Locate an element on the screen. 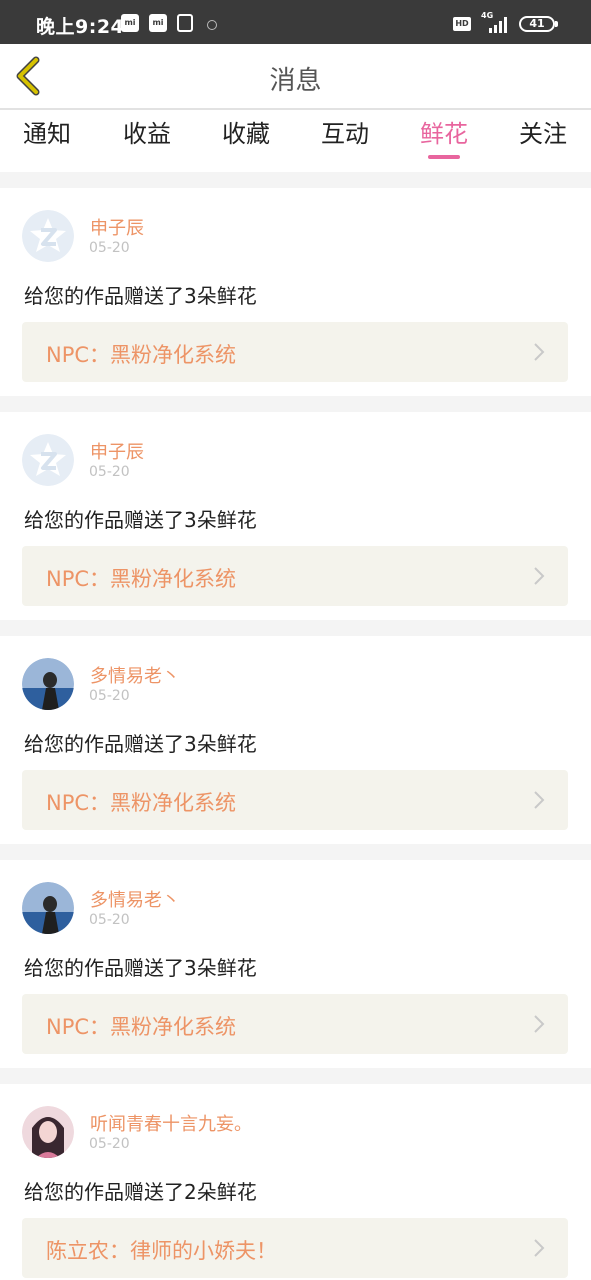 This screenshot has height=1280, width=591. tab-label: 通知 is located at coordinates (47, 134).